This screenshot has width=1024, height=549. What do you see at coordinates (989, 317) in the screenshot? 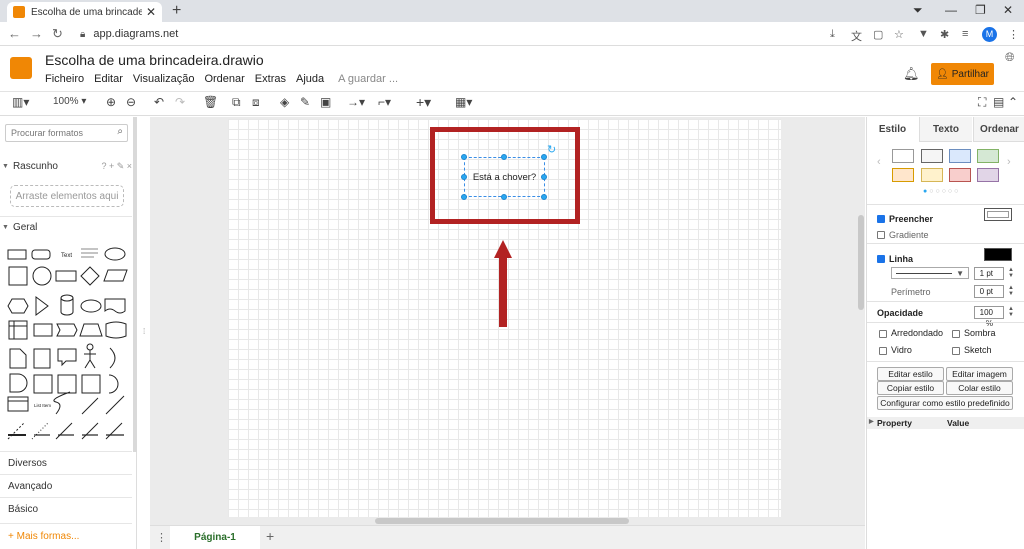
I see `opacity-input: 100 %` at bounding box center [989, 317].